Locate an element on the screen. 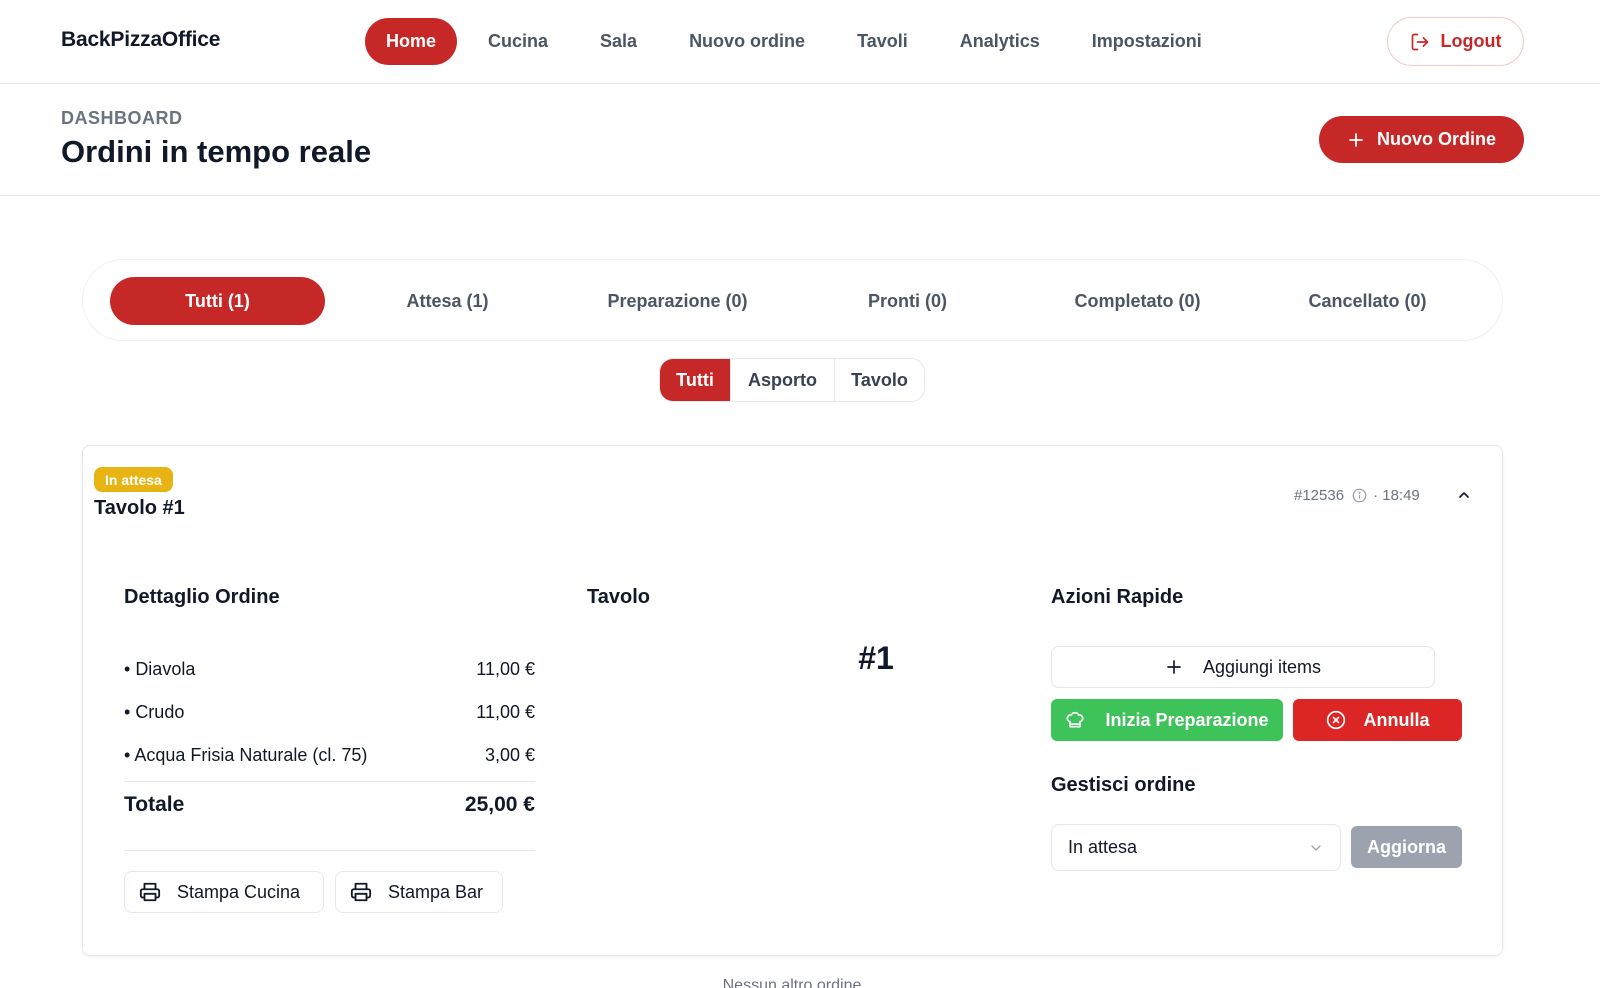  breadcrumb: DASHBOARD is located at coordinates (122, 118).